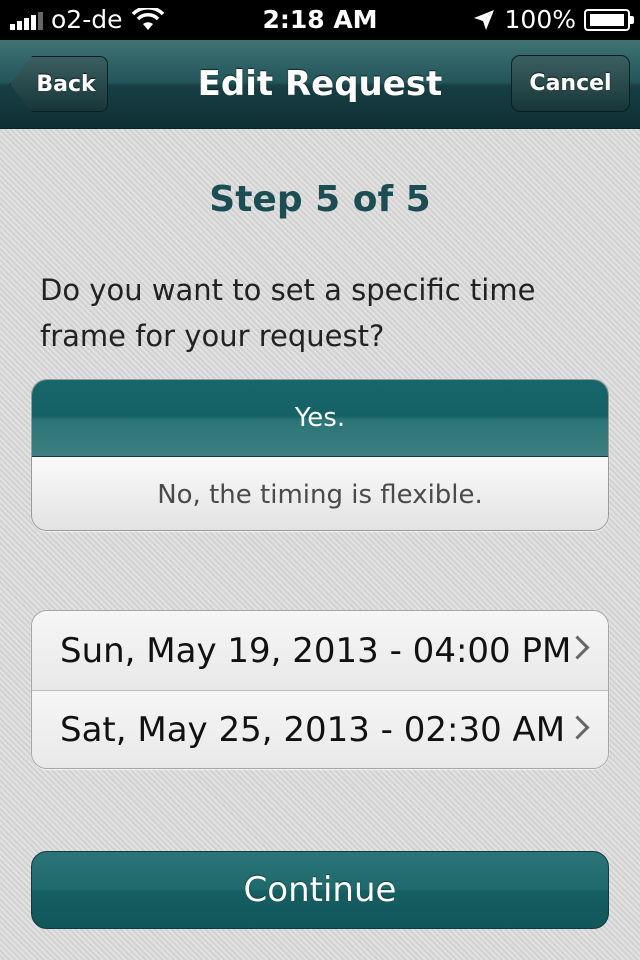 The image size is (640, 960). I want to click on end-date-row: Sat, May 25, 2013 - 02:30 AM, so click(320, 729).